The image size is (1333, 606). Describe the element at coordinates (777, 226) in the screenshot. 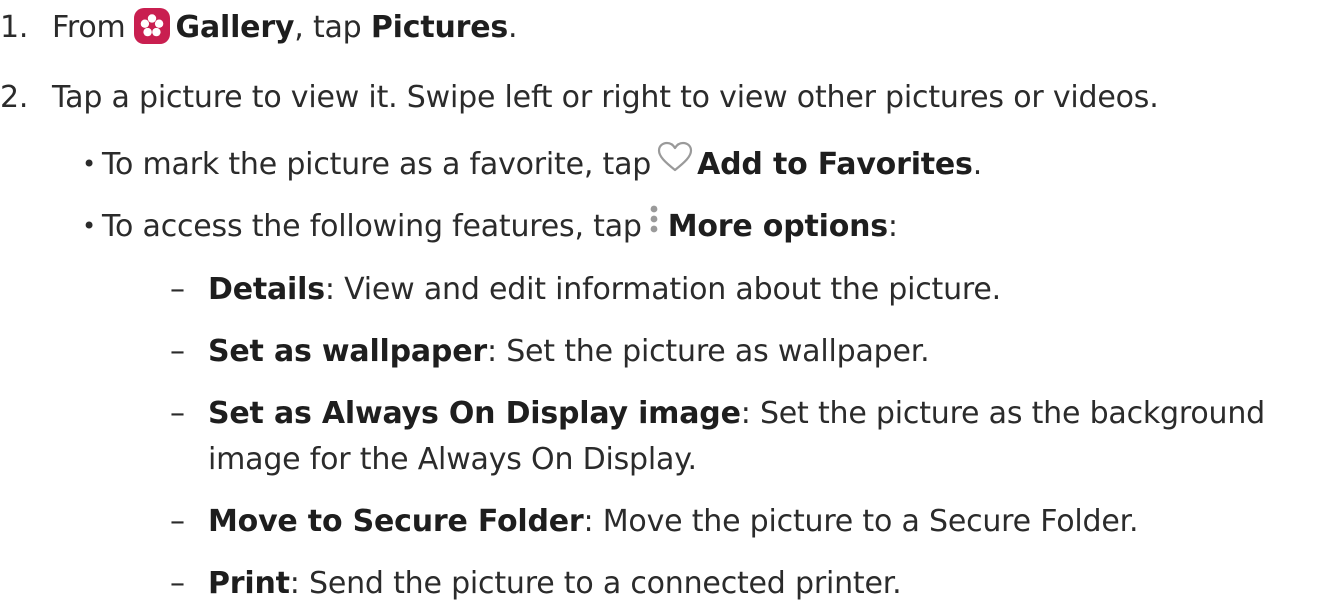

I see `more-options-label: More options` at that location.